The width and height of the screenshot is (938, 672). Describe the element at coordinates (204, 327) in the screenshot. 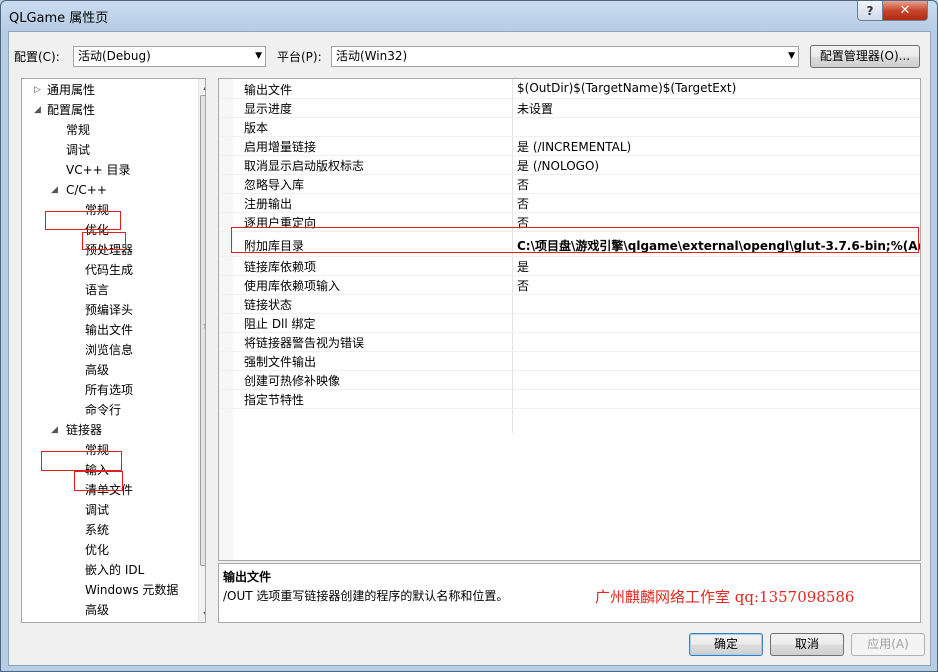

I see `grip-icon: ≡` at that location.